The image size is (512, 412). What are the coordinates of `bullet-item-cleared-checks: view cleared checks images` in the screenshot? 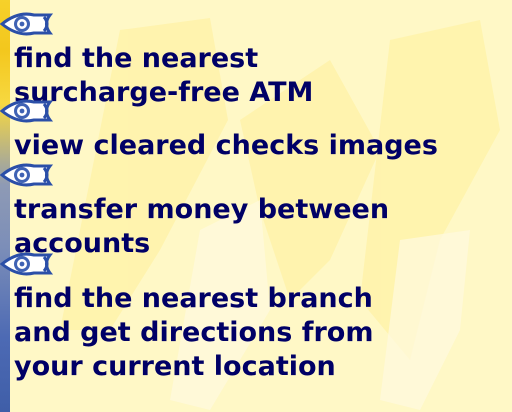 It's located at (219, 129).